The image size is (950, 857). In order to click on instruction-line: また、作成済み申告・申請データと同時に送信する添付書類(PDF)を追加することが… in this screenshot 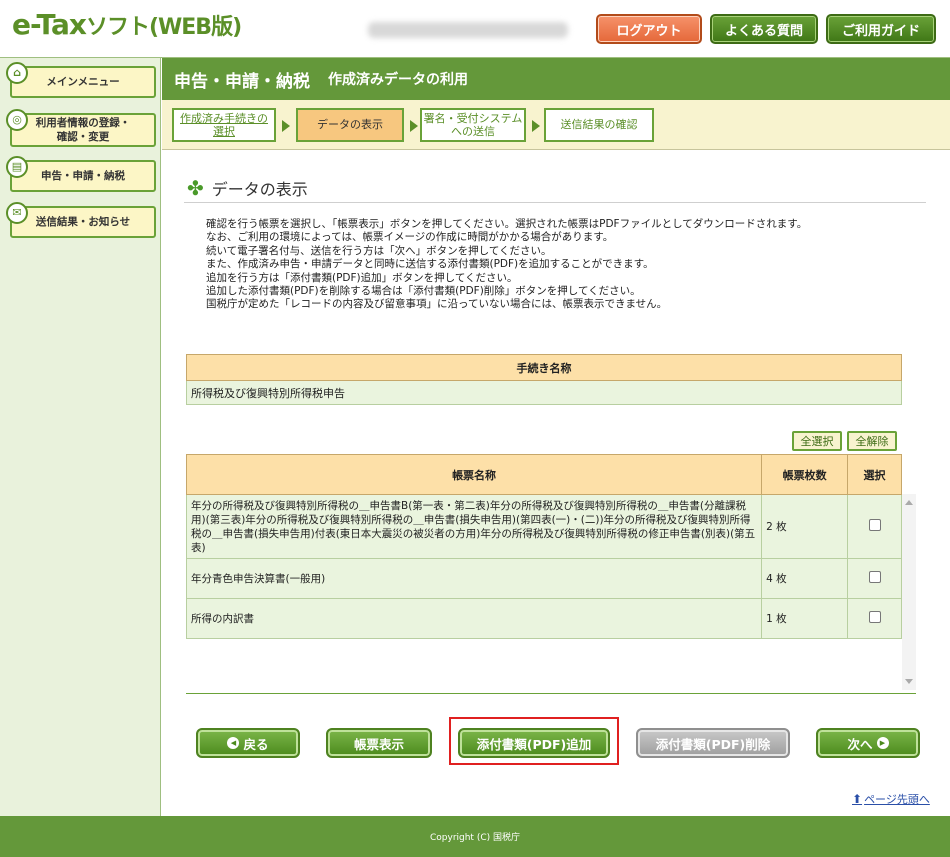, I will do `click(430, 264)`.